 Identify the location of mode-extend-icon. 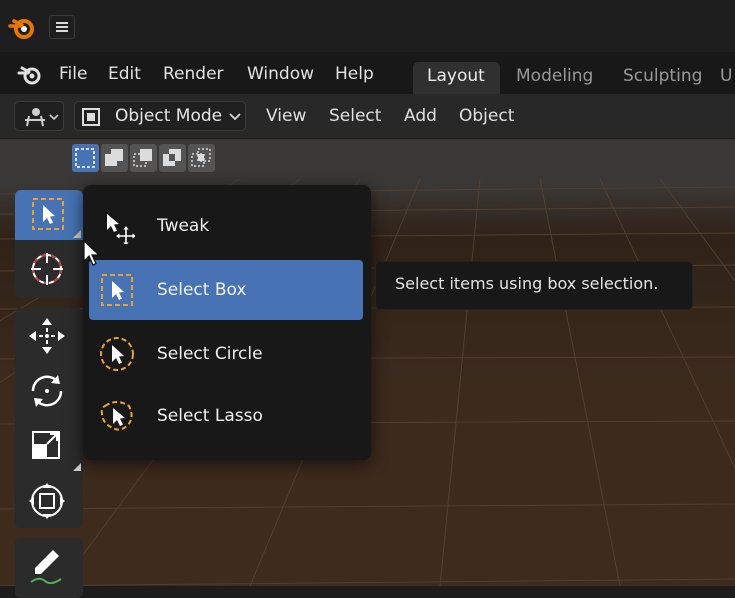
(114, 157).